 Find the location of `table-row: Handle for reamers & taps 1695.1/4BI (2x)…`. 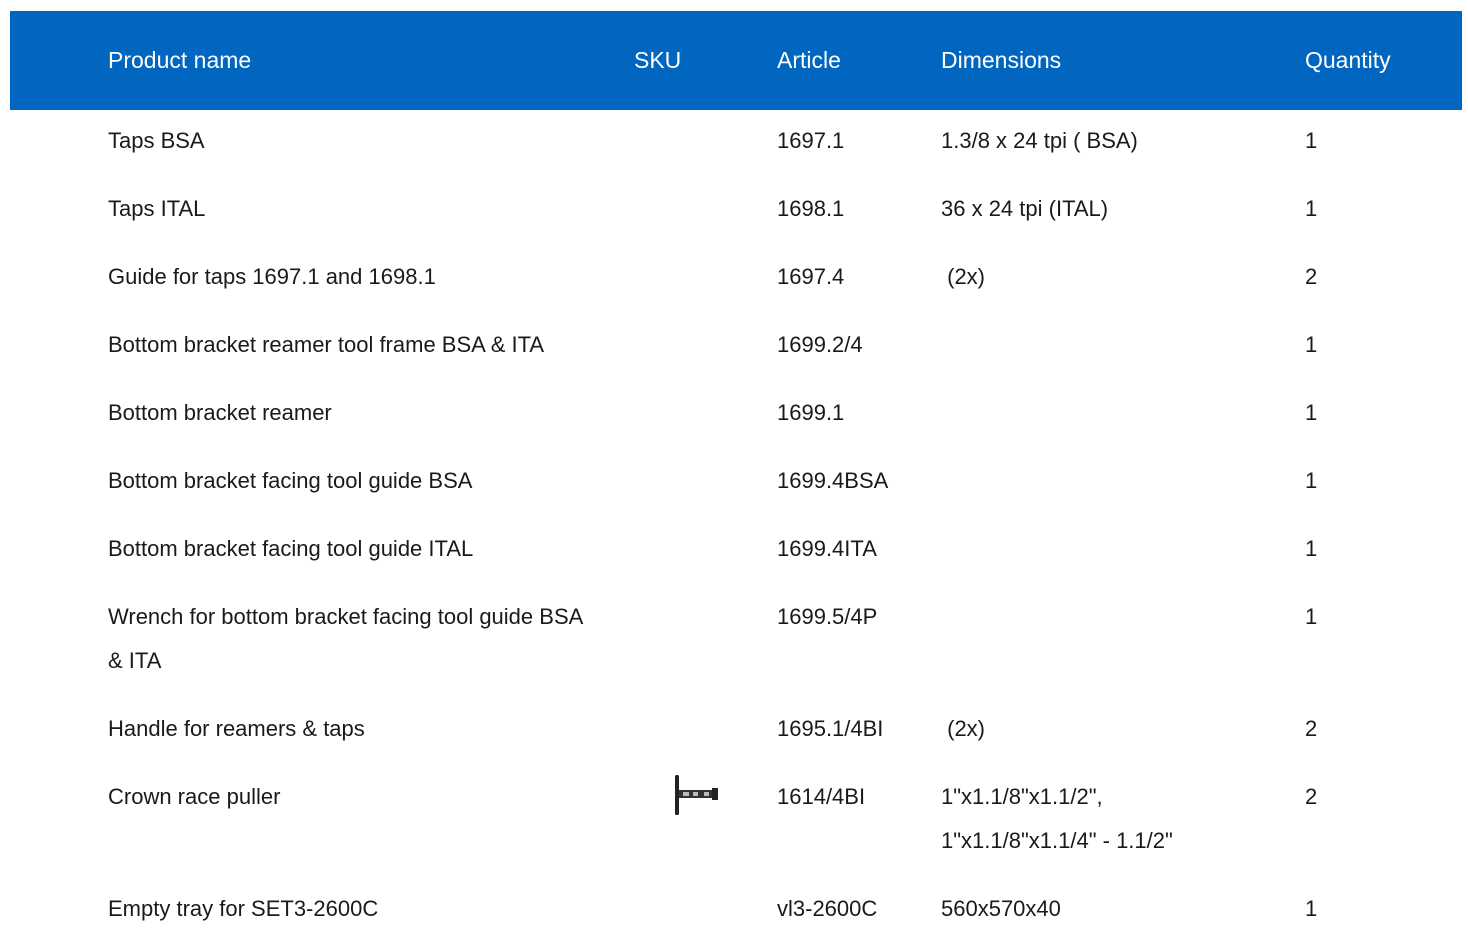

table-row: Handle for reamers & taps 1695.1/4BI (2x)… is located at coordinates (736, 732).